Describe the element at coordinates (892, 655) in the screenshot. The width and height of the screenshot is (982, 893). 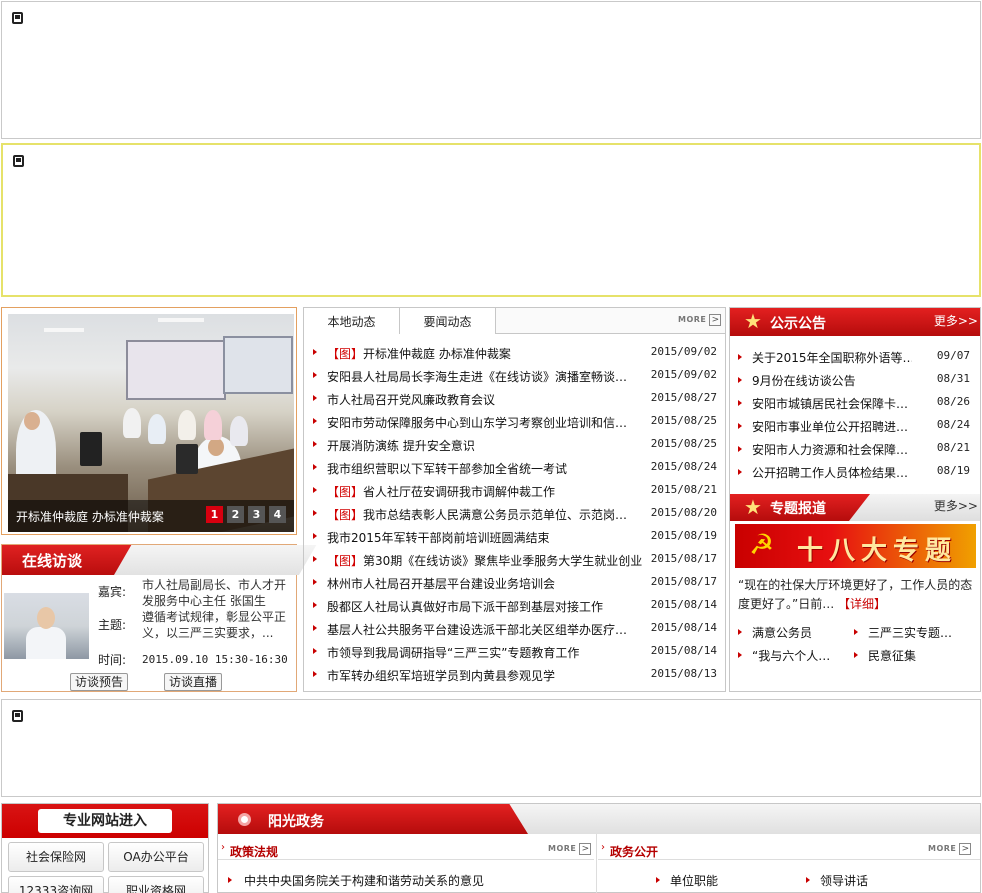
I see `special-link-4: 民意征集` at that location.